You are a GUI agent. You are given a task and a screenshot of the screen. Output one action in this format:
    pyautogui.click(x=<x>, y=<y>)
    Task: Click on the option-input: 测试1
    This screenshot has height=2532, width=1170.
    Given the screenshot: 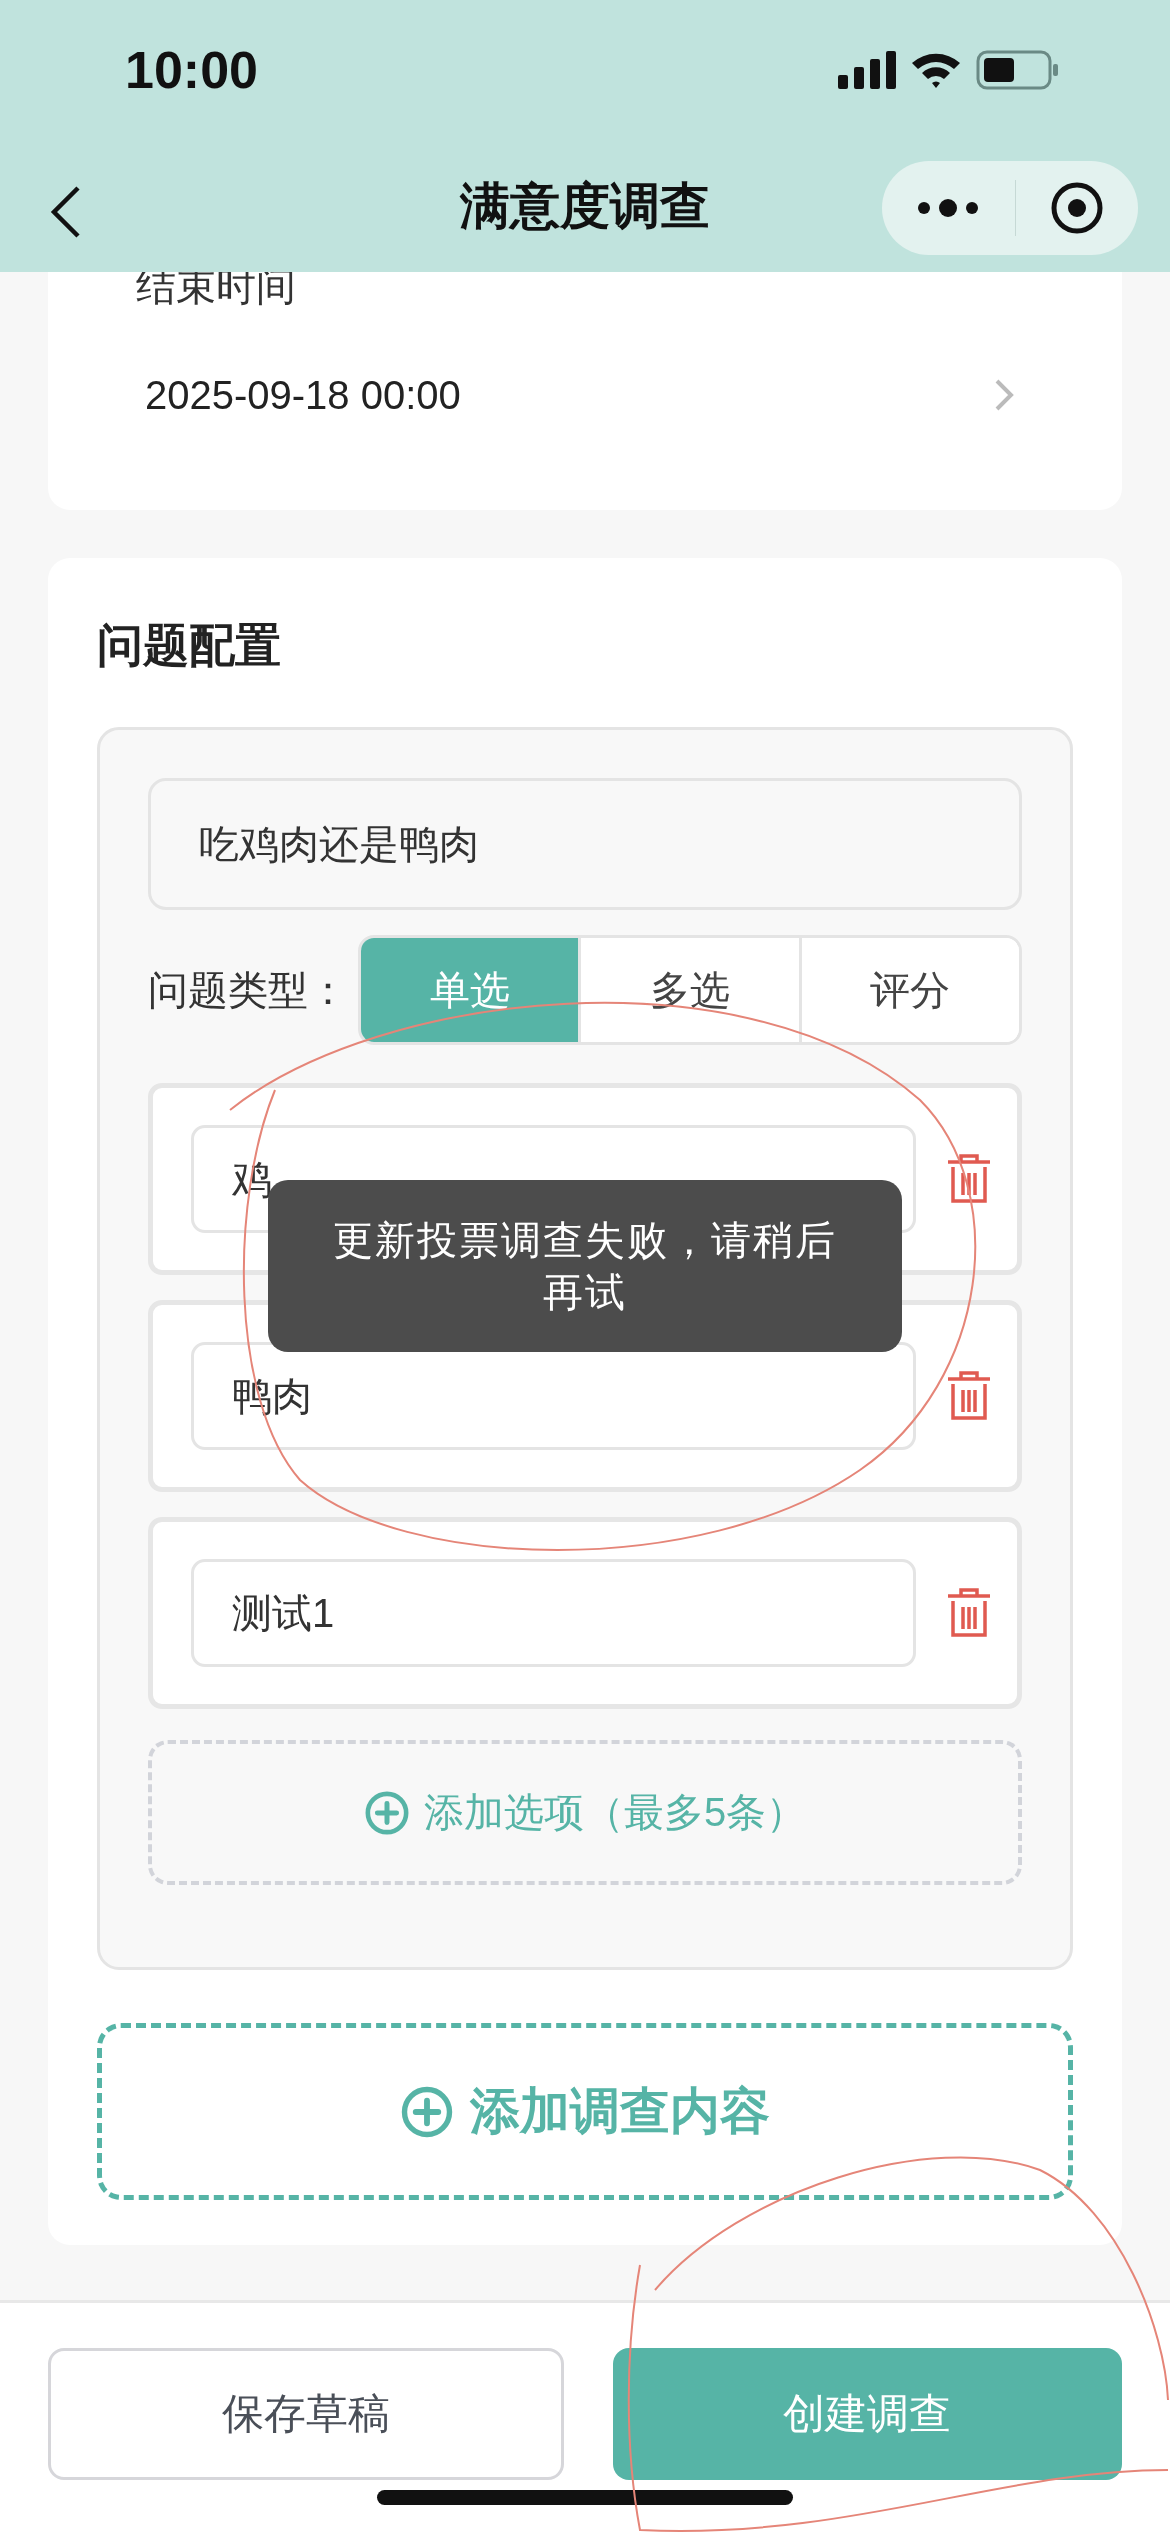 What is the action you would take?
    pyautogui.click(x=553, y=1613)
    